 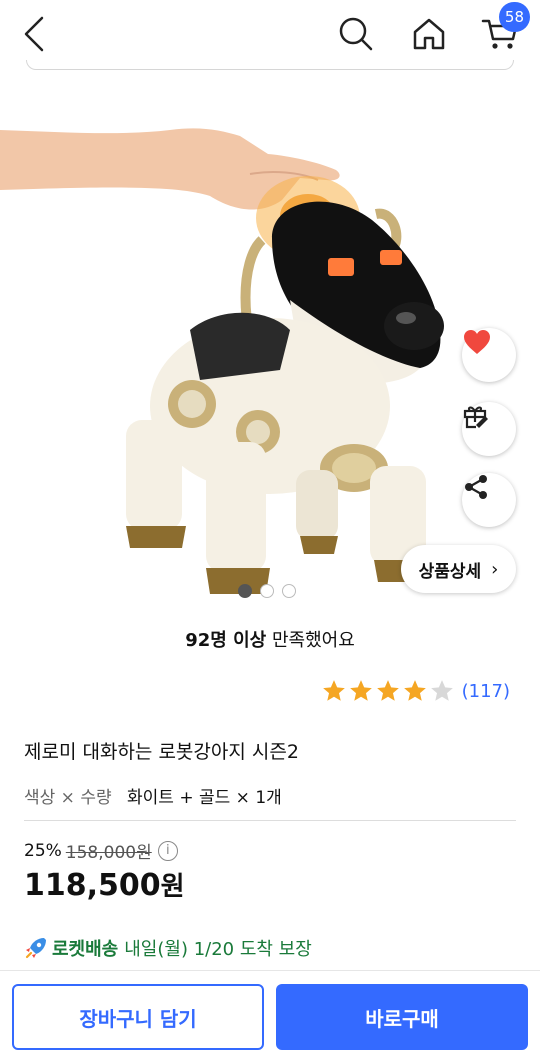 What do you see at coordinates (310, 640) in the screenshot?
I see `satisfaction-suffix: 만족했어요` at bounding box center [310, 640].